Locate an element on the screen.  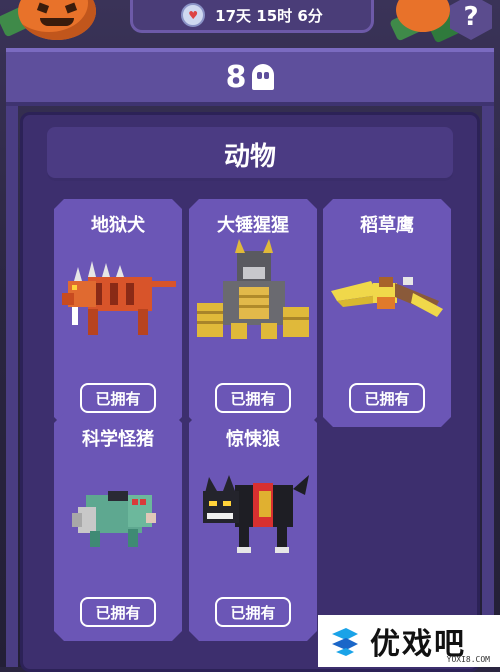
creature-card-scarecrow-eagle: 稻草鹰 已拥有 is located at coordinates (387, 313).